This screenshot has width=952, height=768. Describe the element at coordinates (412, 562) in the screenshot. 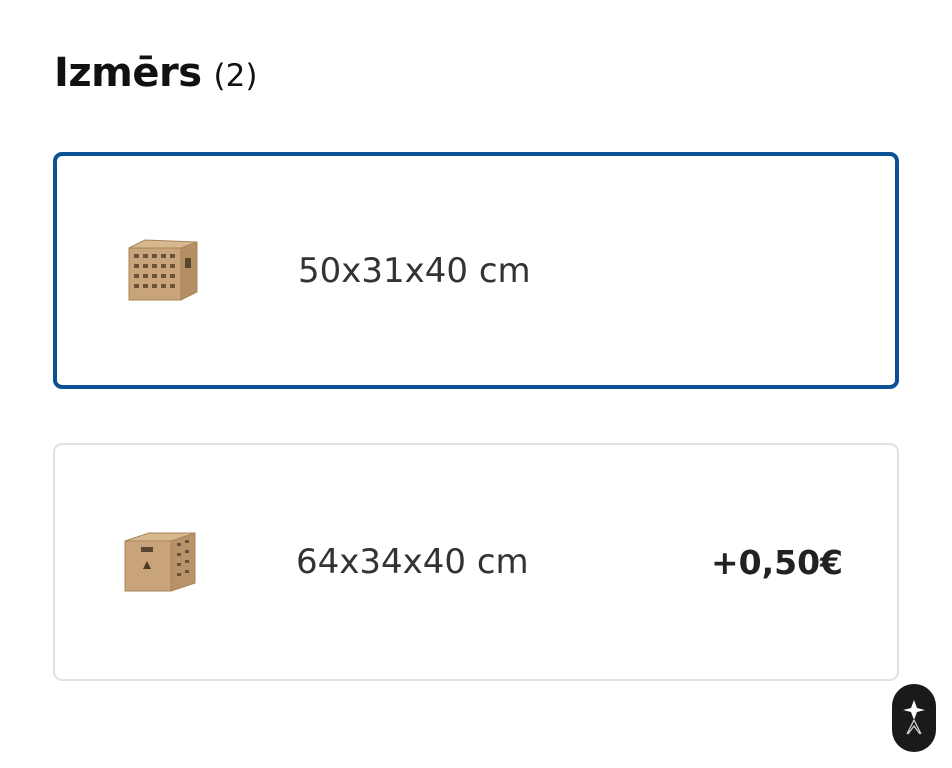

I see `size-label: 64x34x40 cm` at that location.